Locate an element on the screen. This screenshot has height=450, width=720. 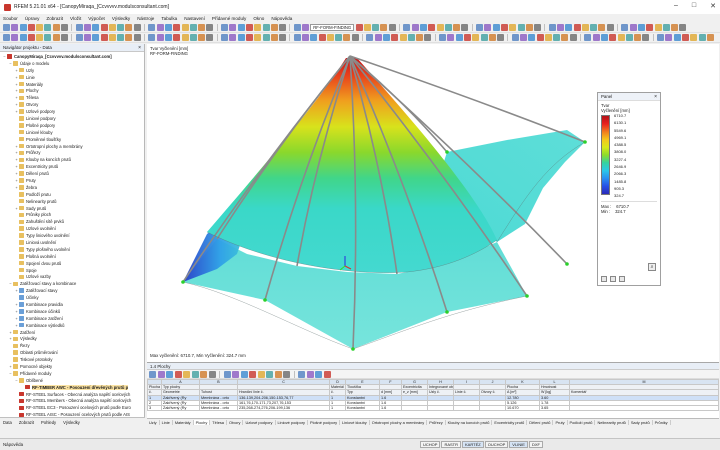
tree-item: + Výsledky is located at coordinates (72, 339).